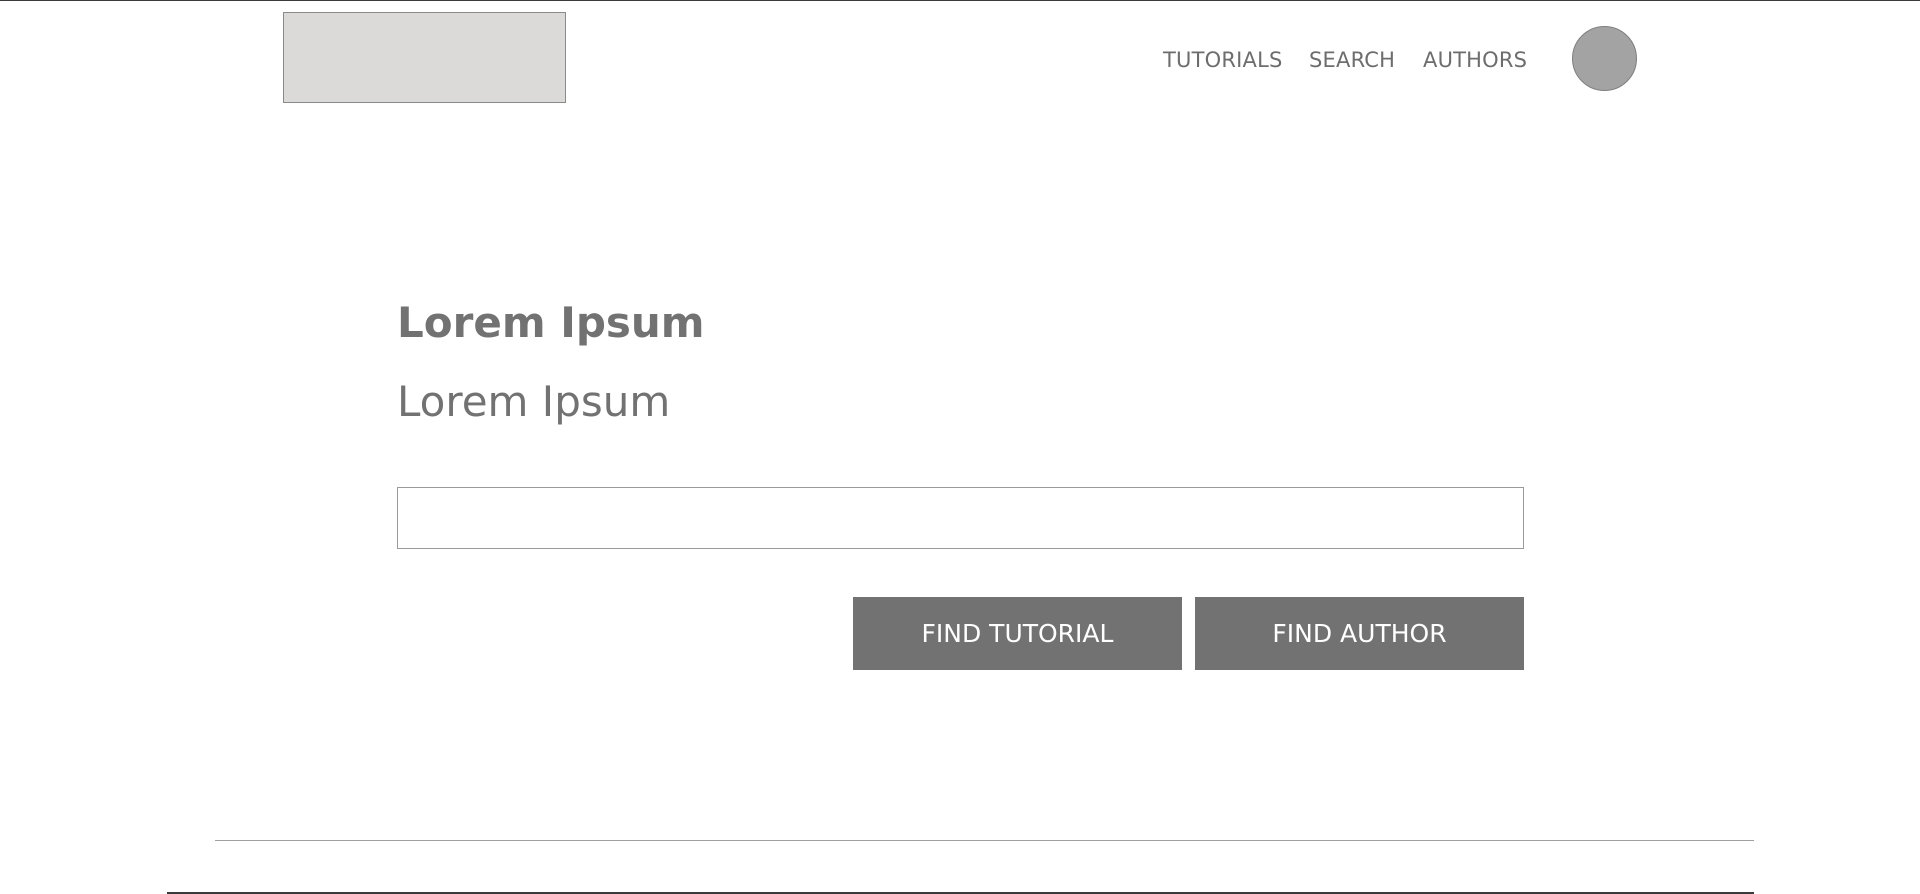 The image size is (1920, 894). What do you see at coordinates (1352, 60) in the screenshot?
I see `nav-link-search: SEARCH` at bounding box center [1352, 60].